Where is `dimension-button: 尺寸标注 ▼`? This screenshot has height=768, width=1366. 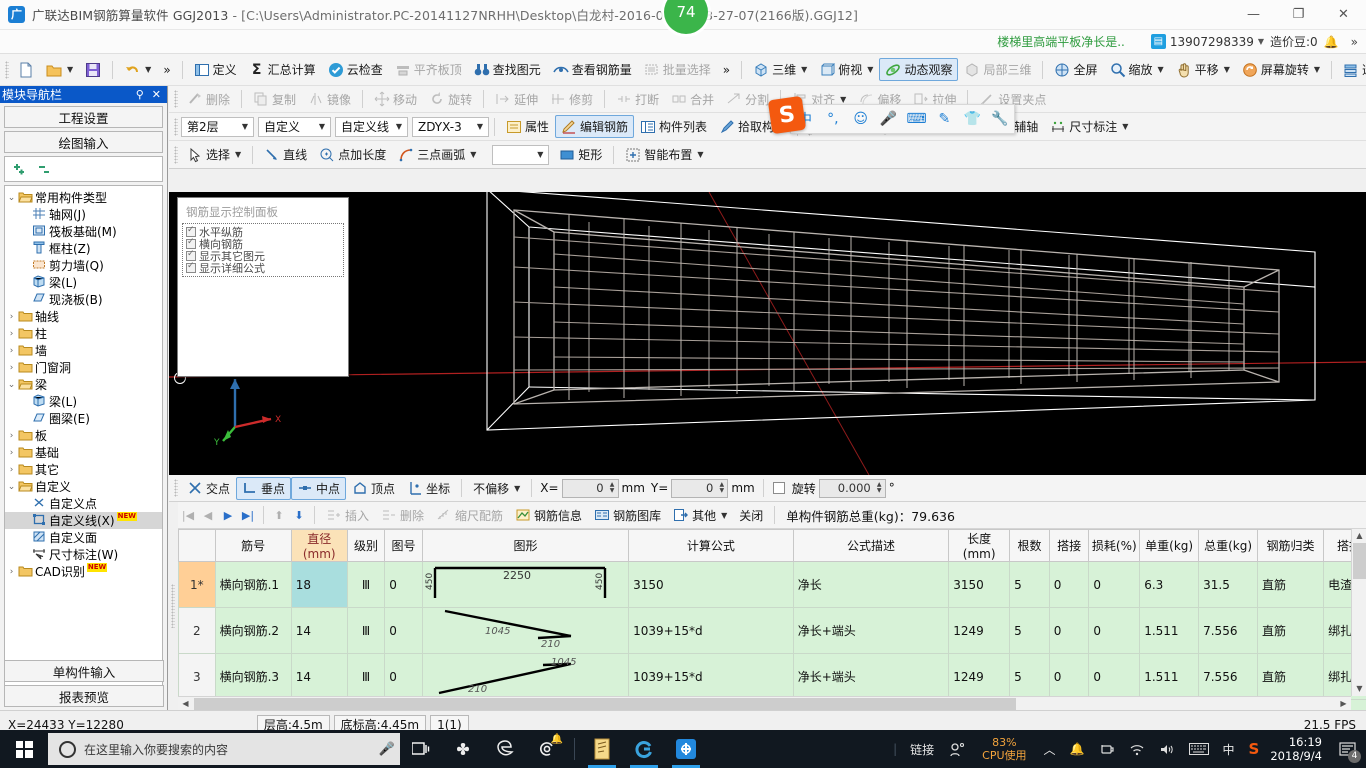
dimension-button: 尺寸标注 ▼ is located at coordinates (1089, 126).